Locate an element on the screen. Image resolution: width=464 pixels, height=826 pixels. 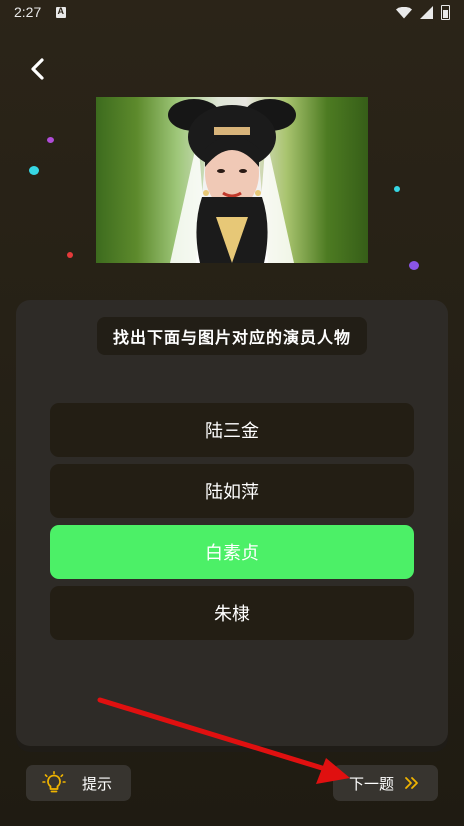
status-time: 2:27 is located at coordinates (28, 12).